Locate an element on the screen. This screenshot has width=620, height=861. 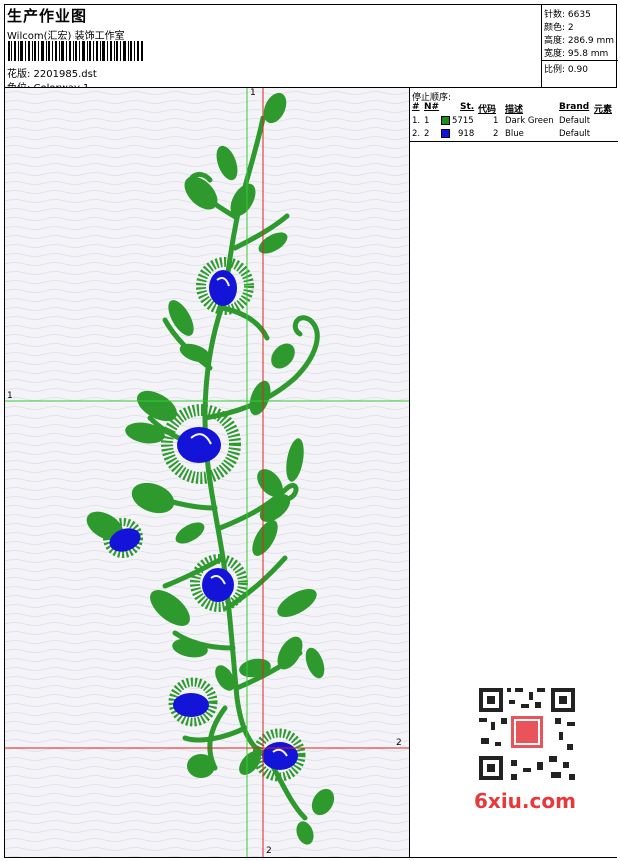
row1-stitches: 5715 is located at coordinates (463, 121).